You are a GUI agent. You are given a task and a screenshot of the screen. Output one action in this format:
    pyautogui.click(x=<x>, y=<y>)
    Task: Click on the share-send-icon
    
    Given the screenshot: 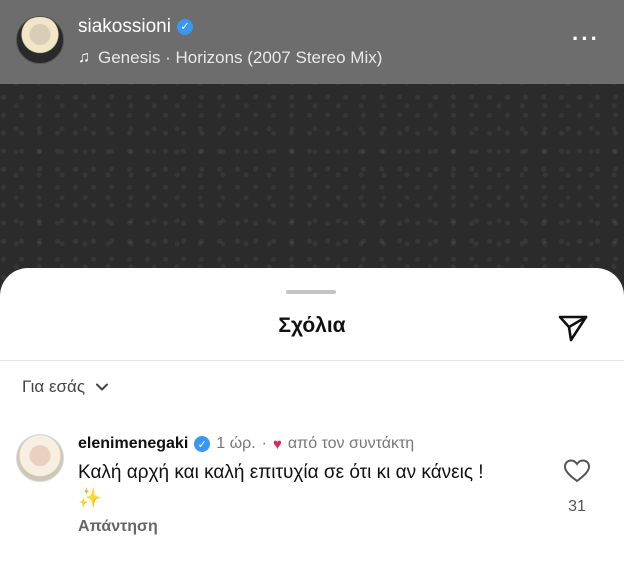 What is the action you would take?
    pyautogui.click(x=573, y=327)
    